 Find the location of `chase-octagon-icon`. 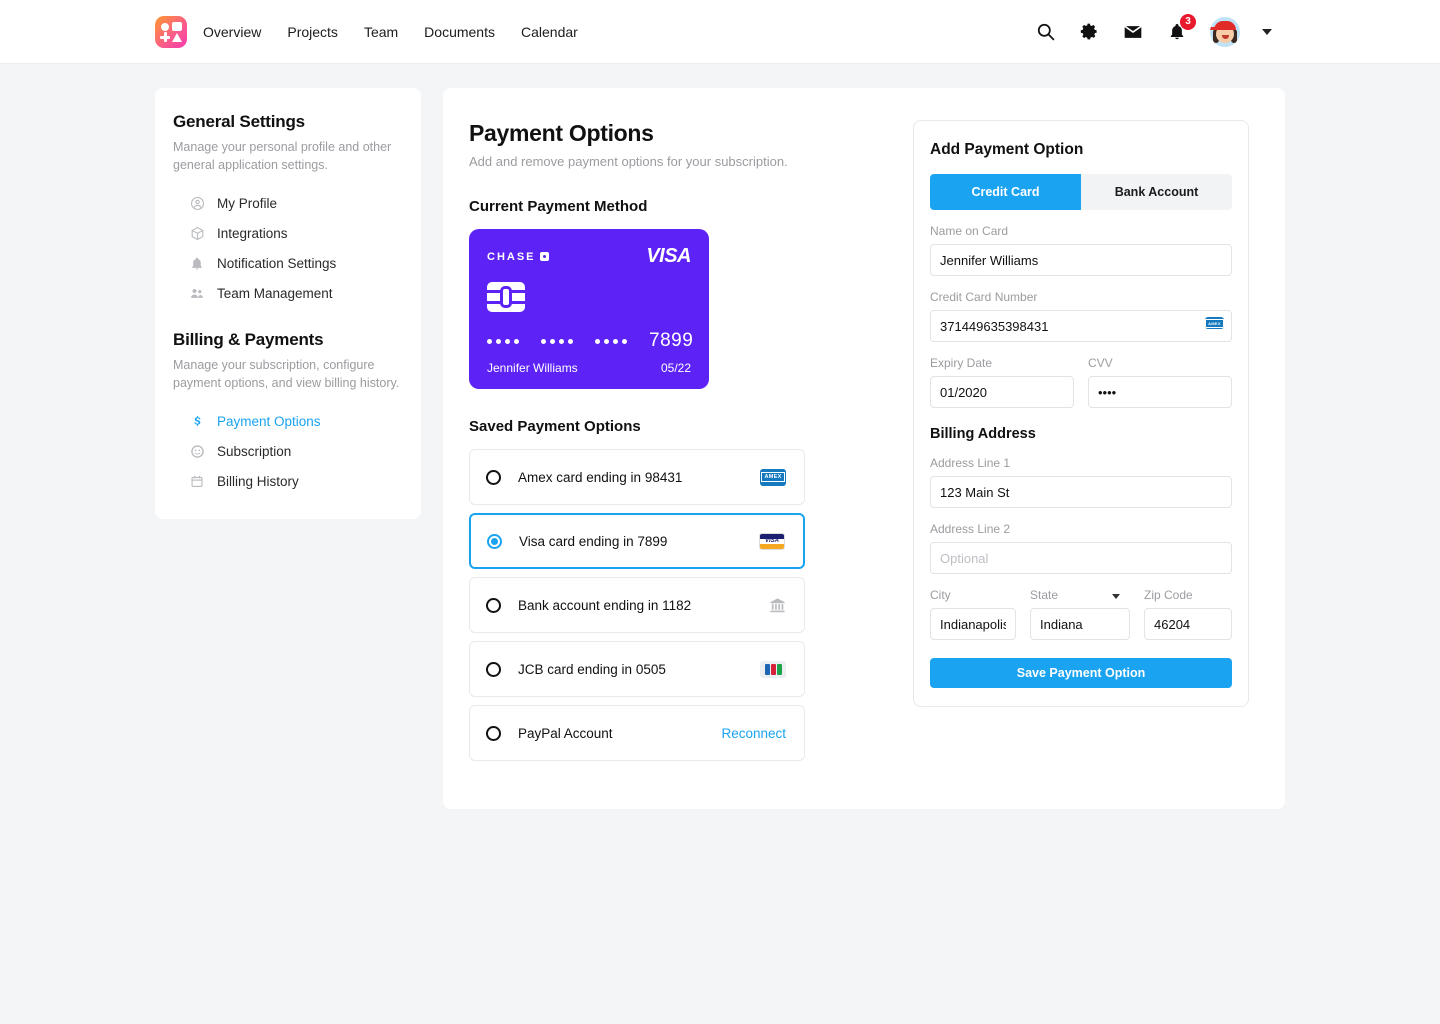

chase-octagon-icon is located at coordinates (544, 256).